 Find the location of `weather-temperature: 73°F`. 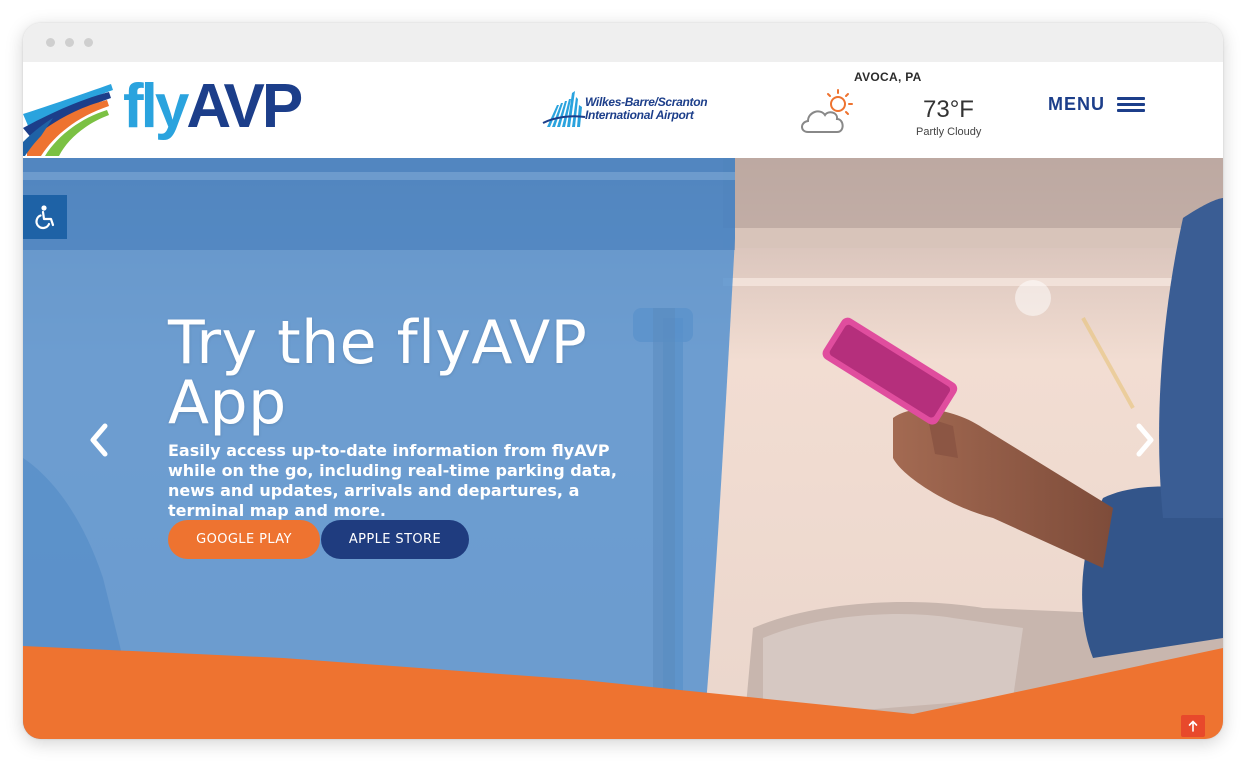

weather-temperature: 73°F is located at coordinates (948, 109).